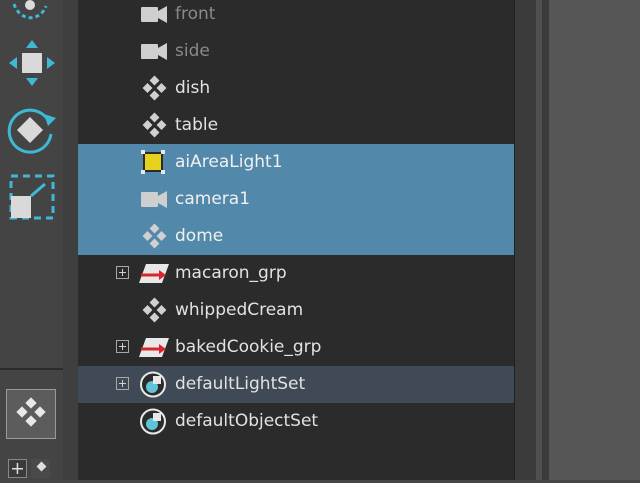 The height and width of the screenshot is (483, 640). I want to click on rotate-tool-icon, so click(32, 130).